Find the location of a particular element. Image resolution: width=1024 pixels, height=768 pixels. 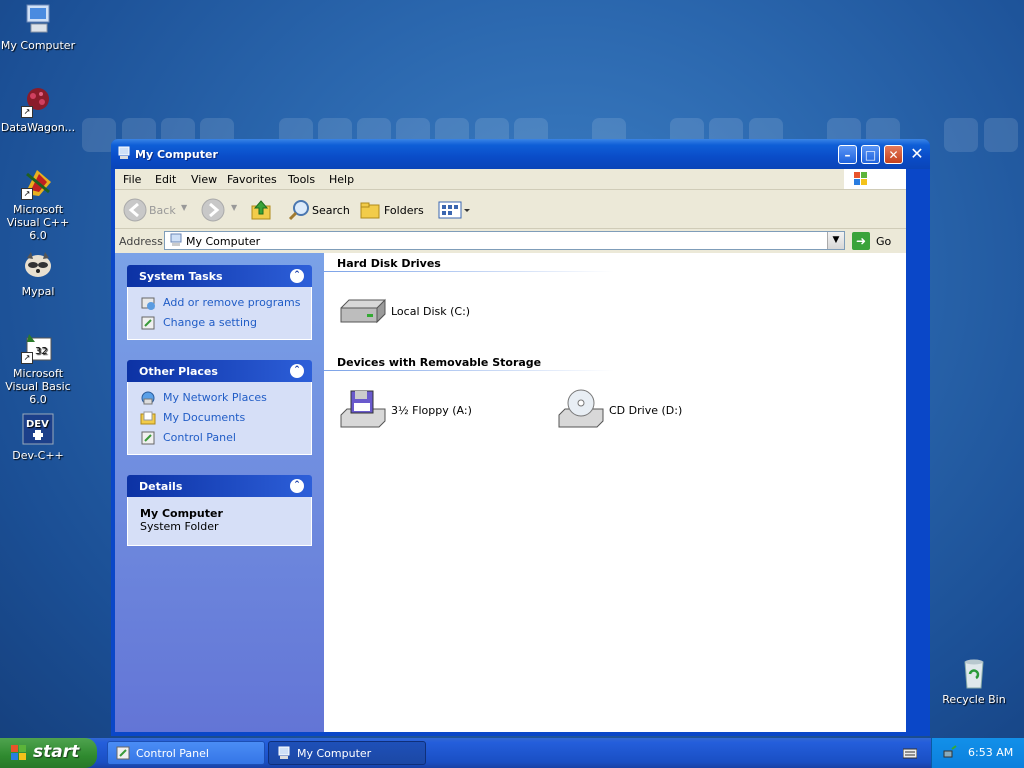

details-name: My Computer is located at coordinates (181, 513).